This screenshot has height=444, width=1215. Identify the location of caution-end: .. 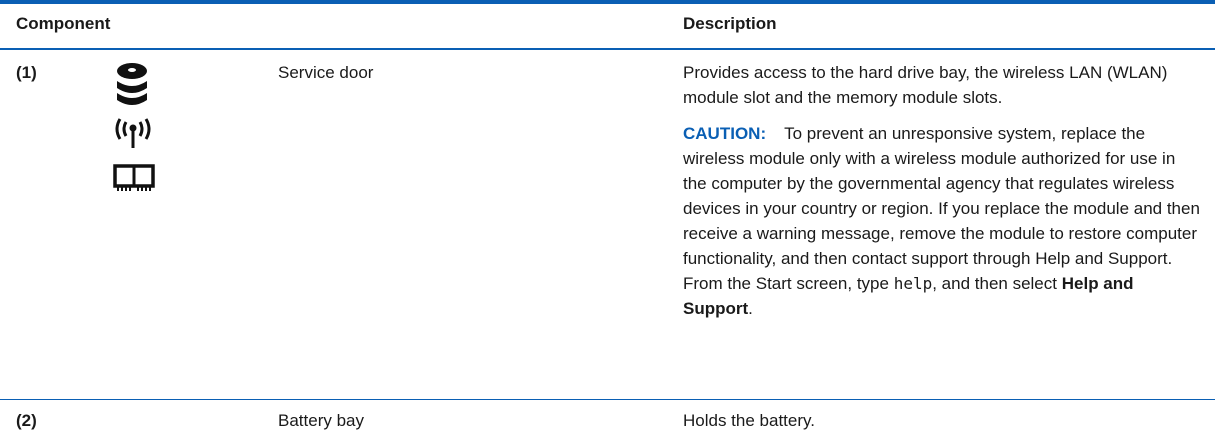
(750, 308).